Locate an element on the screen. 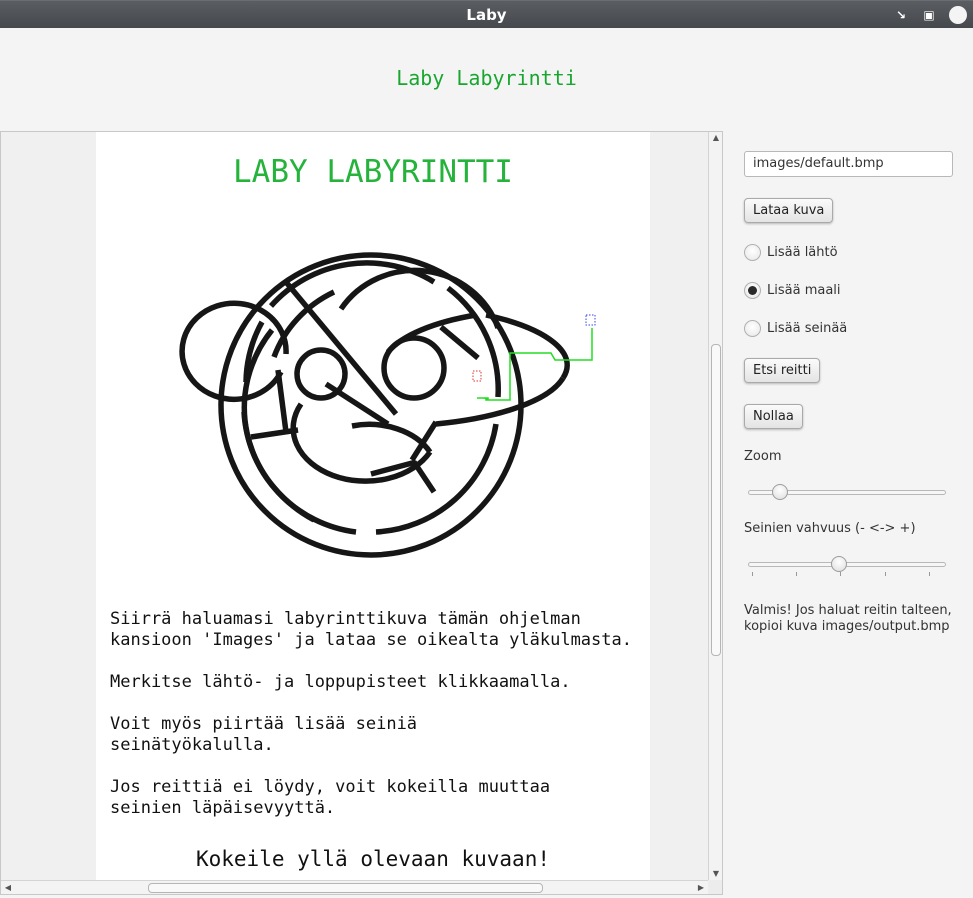 Image resolution: width=973 pixels, height=898 pixels. radio-checked-icon is located at coordinates (752, 290).